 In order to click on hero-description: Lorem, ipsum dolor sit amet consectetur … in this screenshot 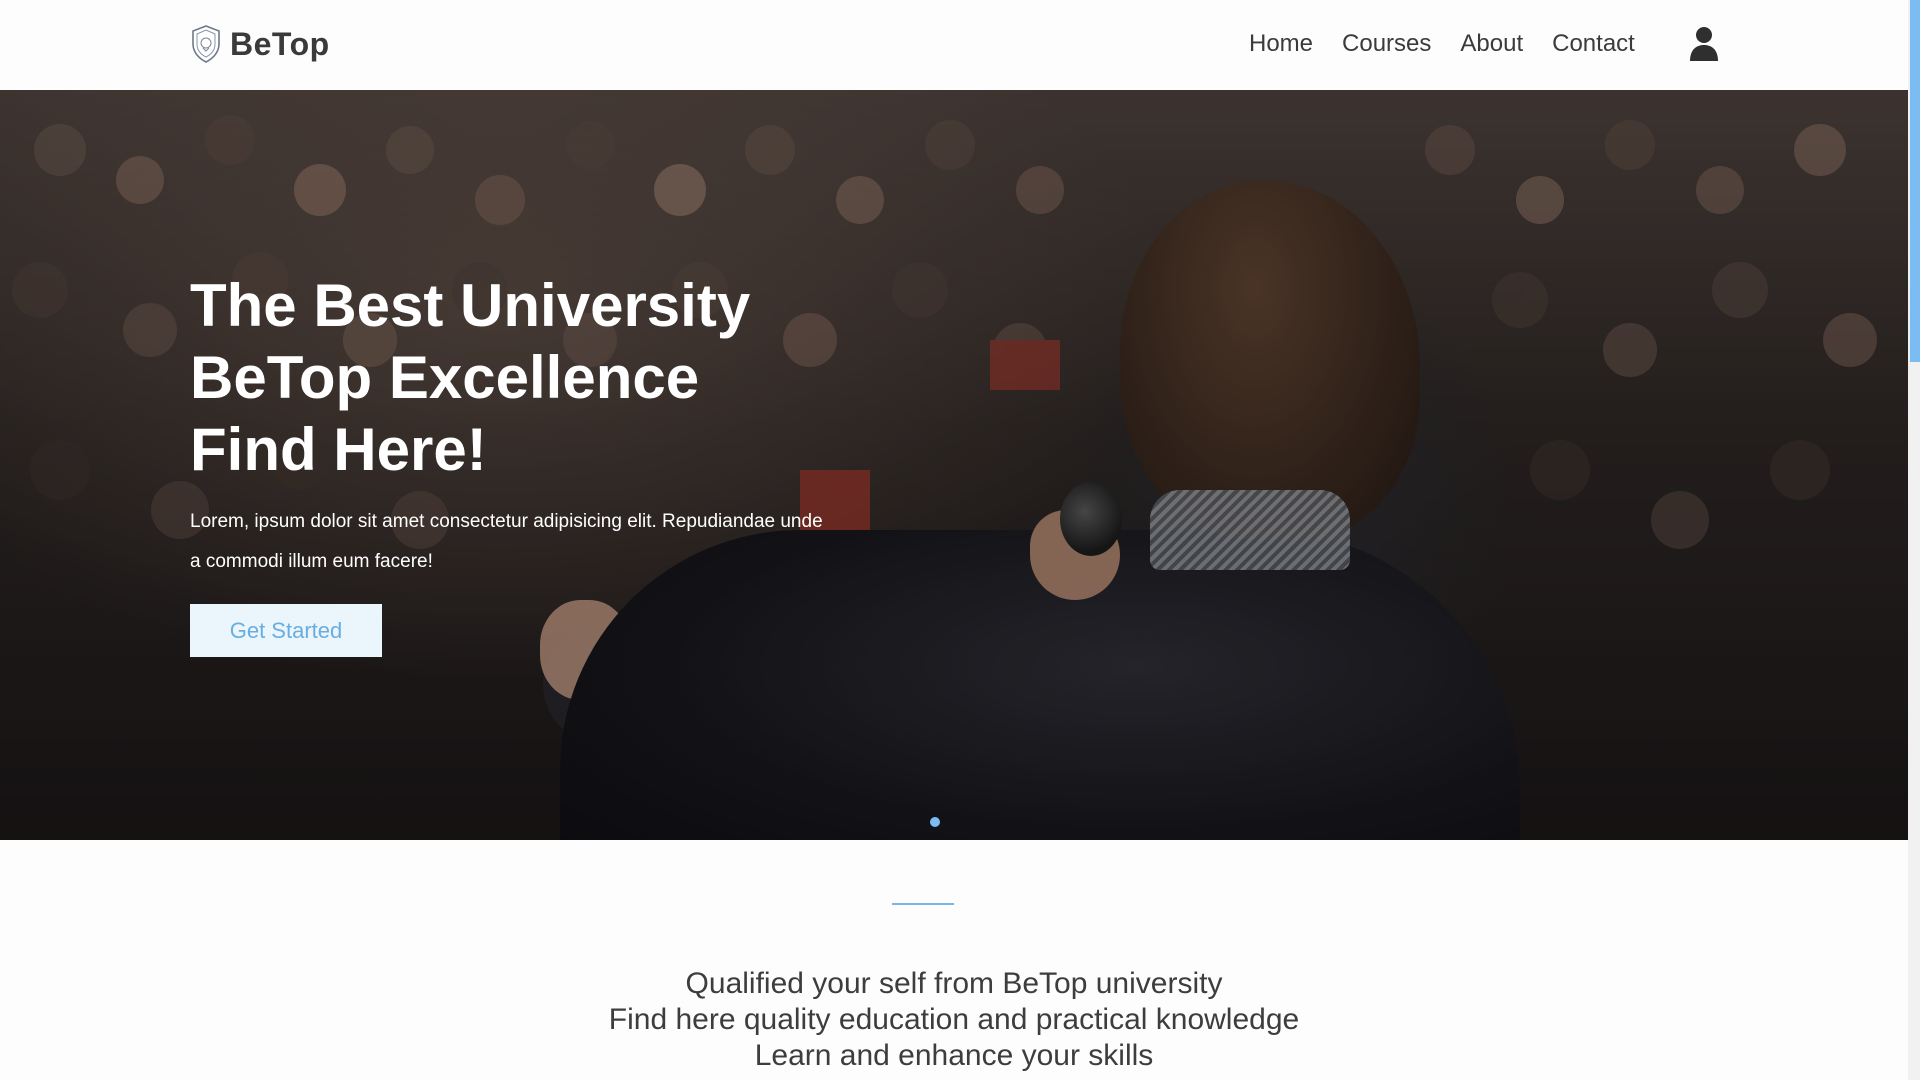, I will do `click(506, 541)`.